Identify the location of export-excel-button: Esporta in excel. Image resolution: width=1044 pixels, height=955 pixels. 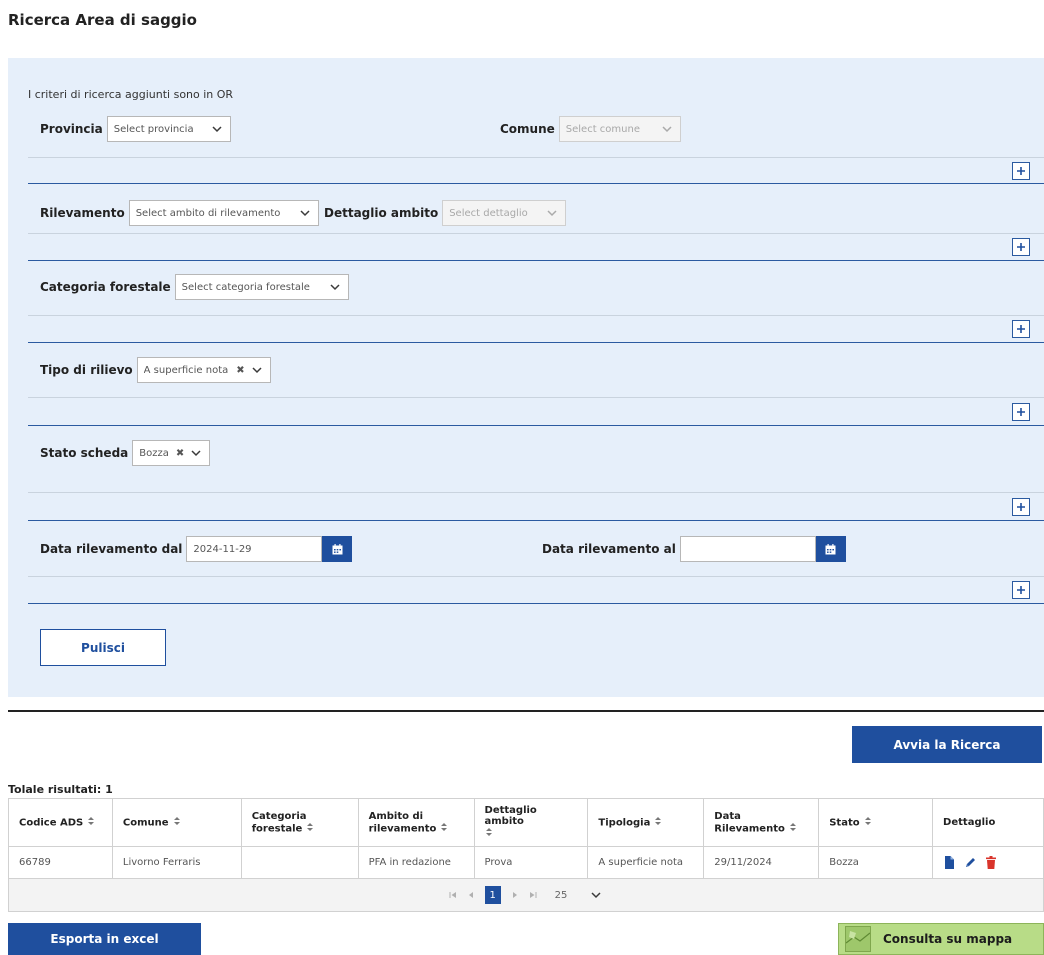
(104, 939).